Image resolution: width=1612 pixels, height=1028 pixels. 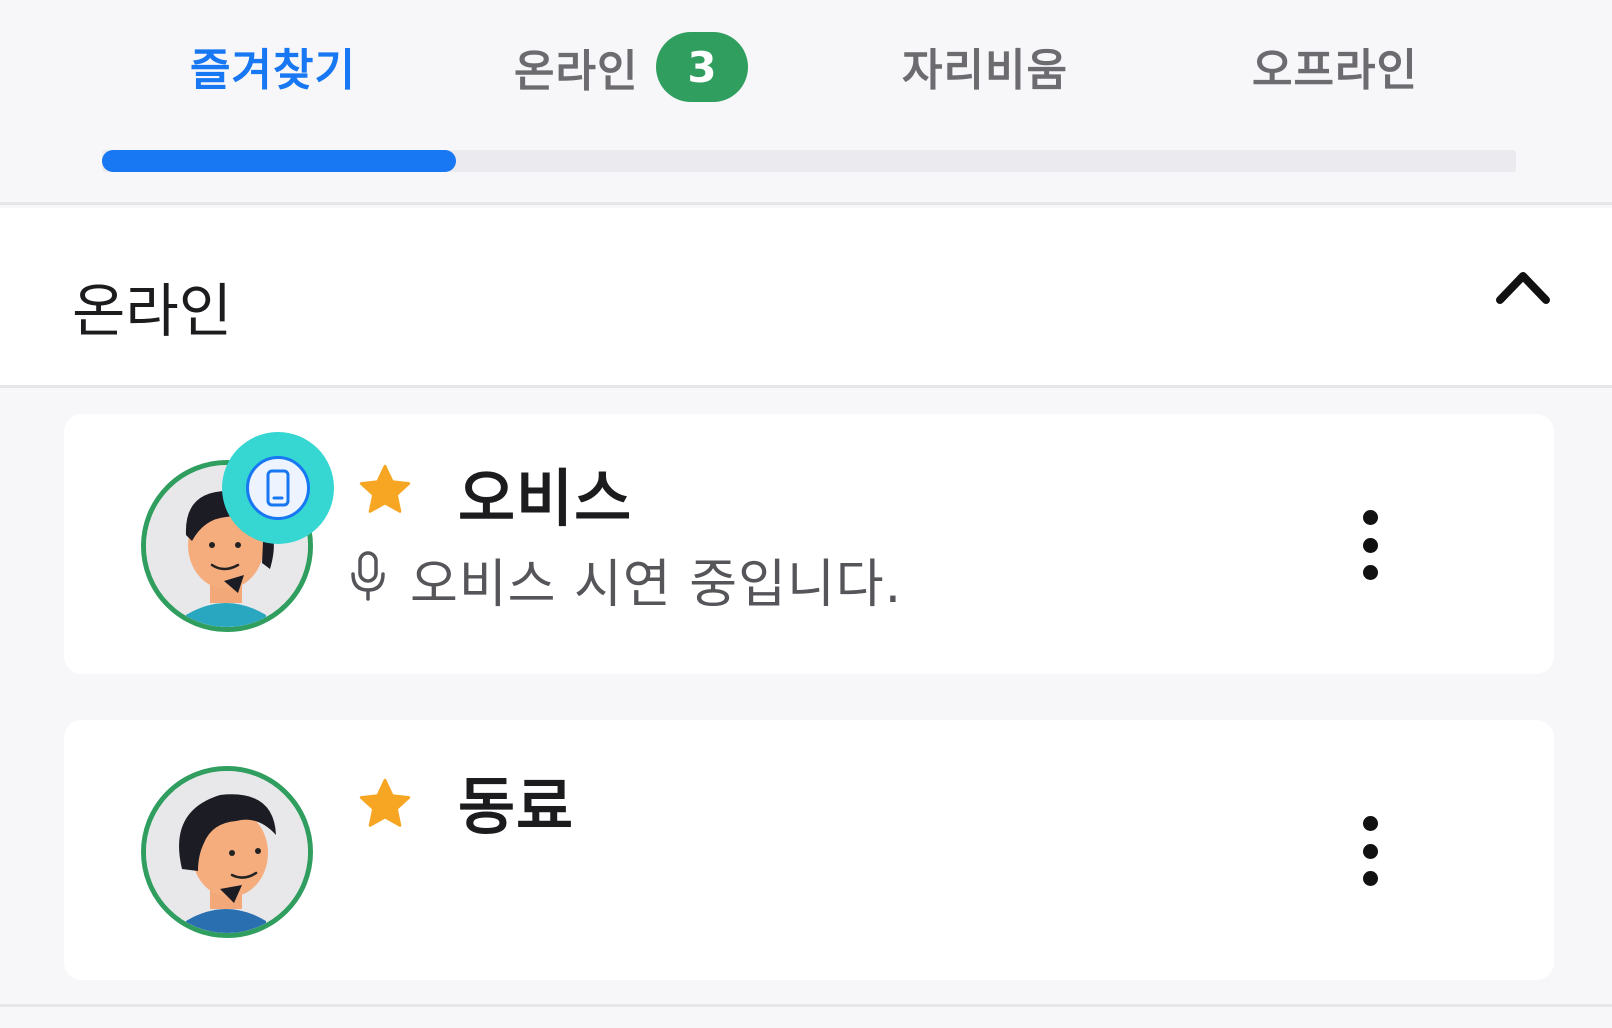 I want to click on contact-name: 동료, so click(x=516, y=806).